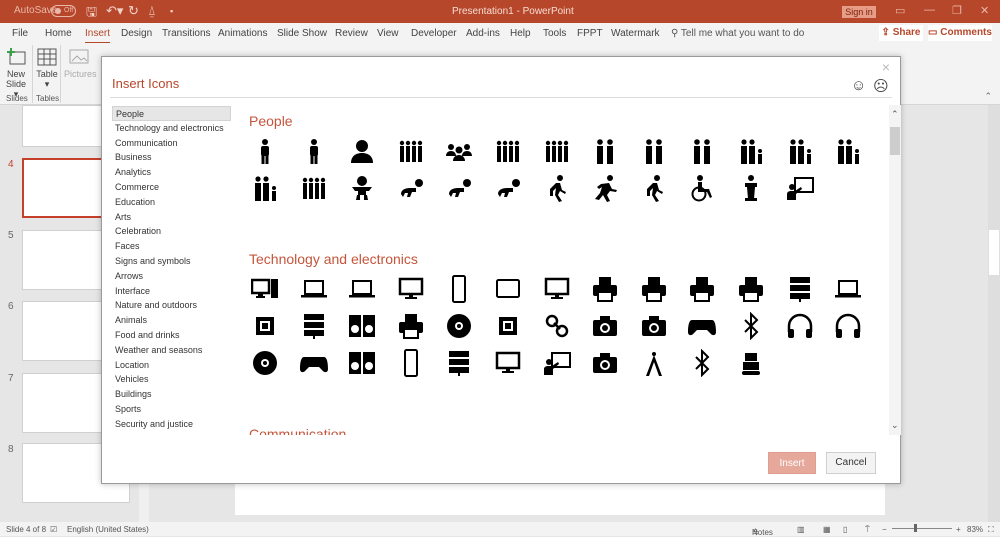  Describe the element at coordinates (751, 289) in the screenshot. I see `copier-icon` at that location.